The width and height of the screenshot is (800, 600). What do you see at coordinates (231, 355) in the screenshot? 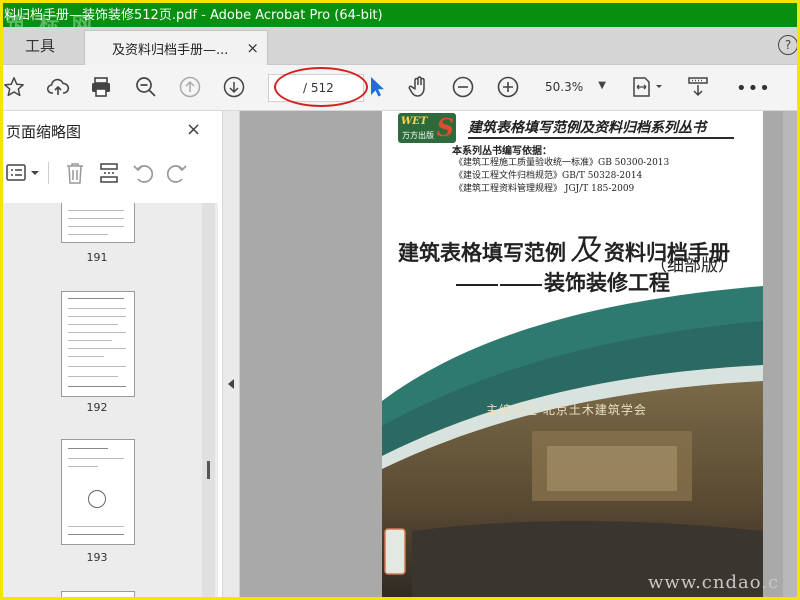
I see `panel-collapse-strip` at bounding box center [231, 355].